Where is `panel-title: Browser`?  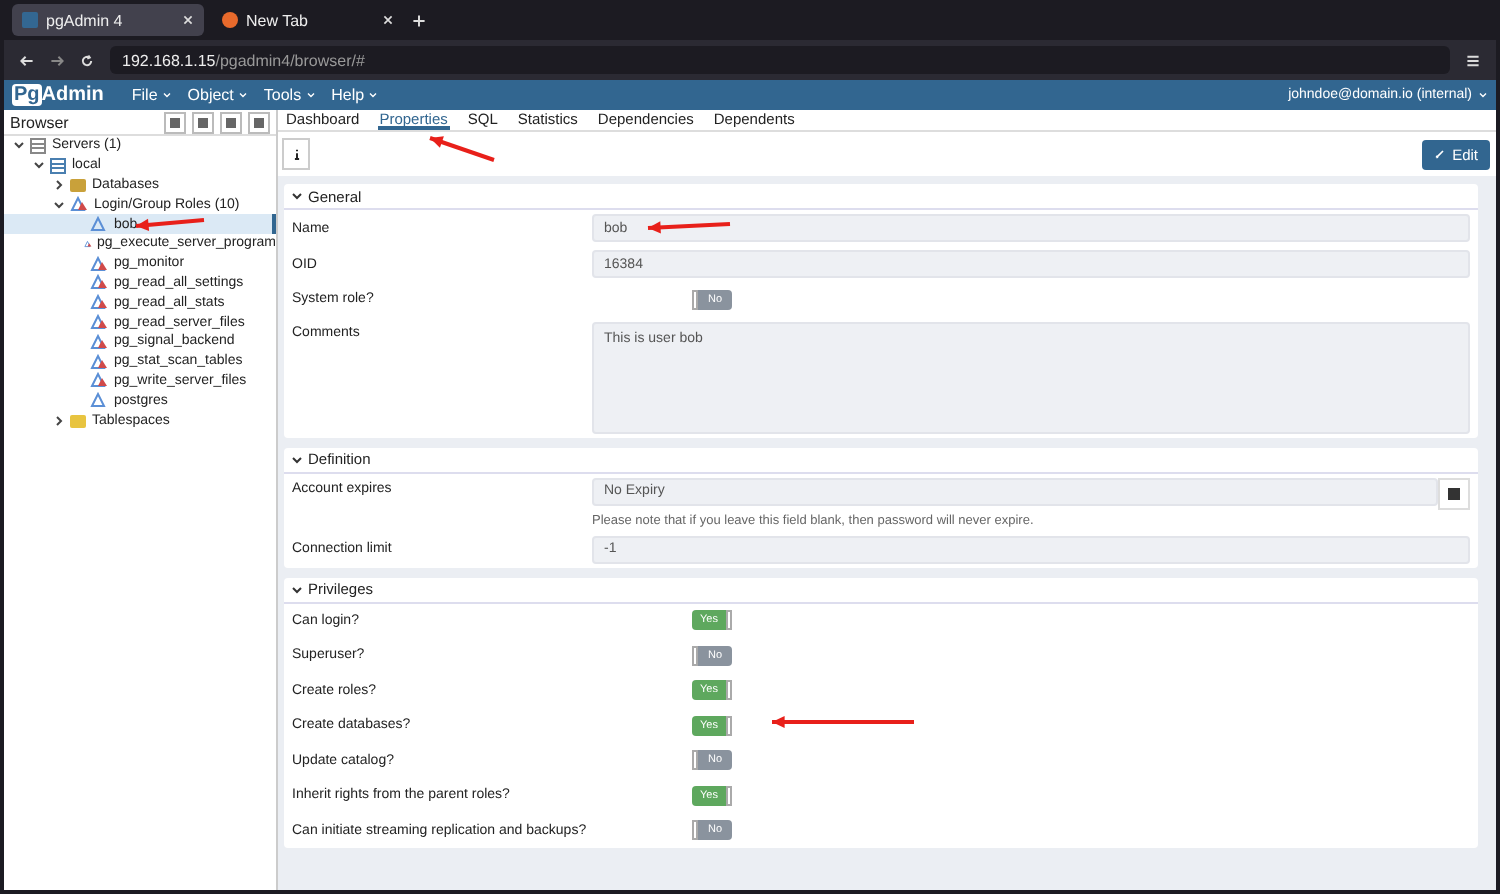
panel-title: Browser is located at coordinates (40, 122).